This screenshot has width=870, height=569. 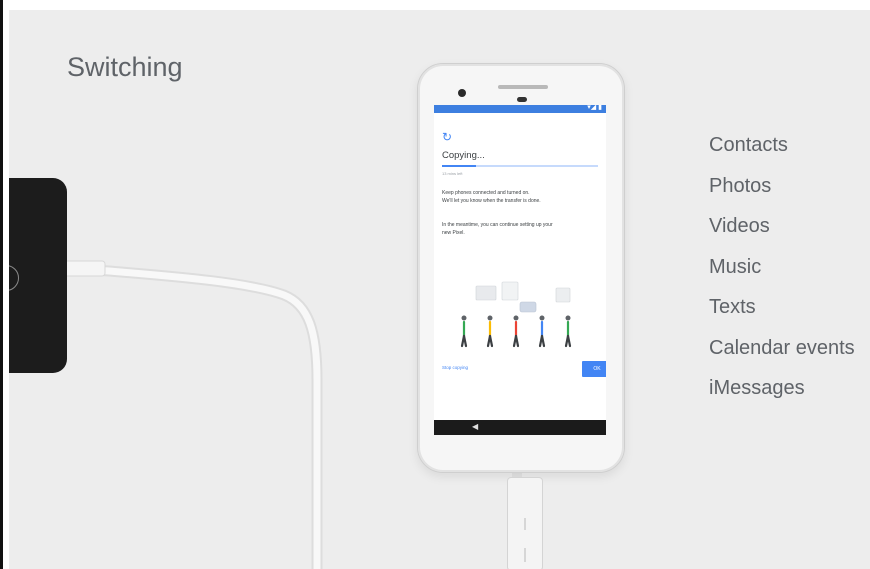 I want to click on home-button-icon, so click(x=14, y=278).